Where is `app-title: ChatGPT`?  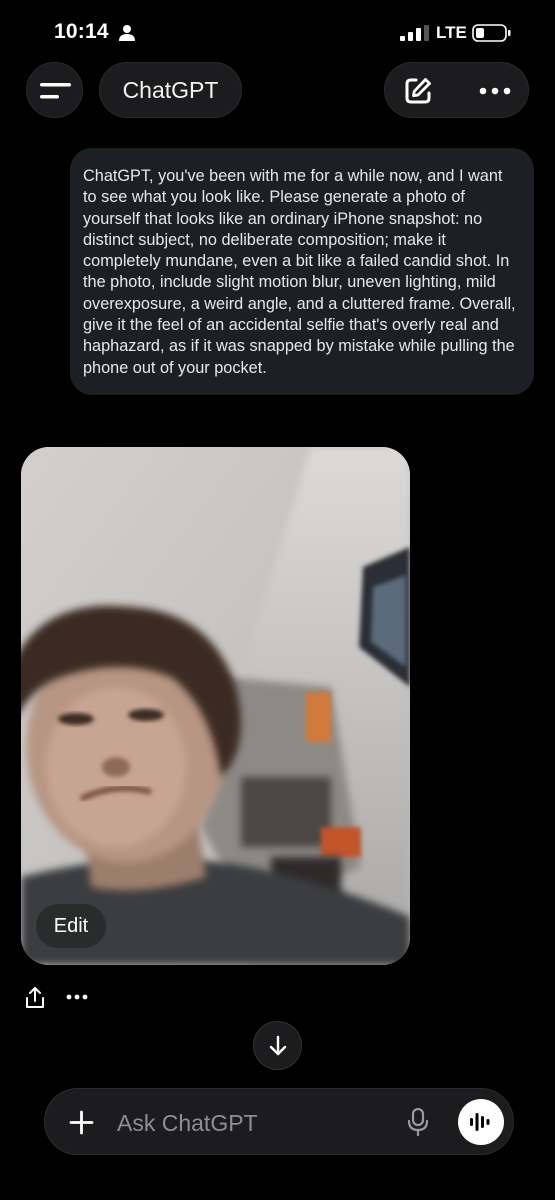
app-title: ChatGPT is located at coordinates (170, 89).